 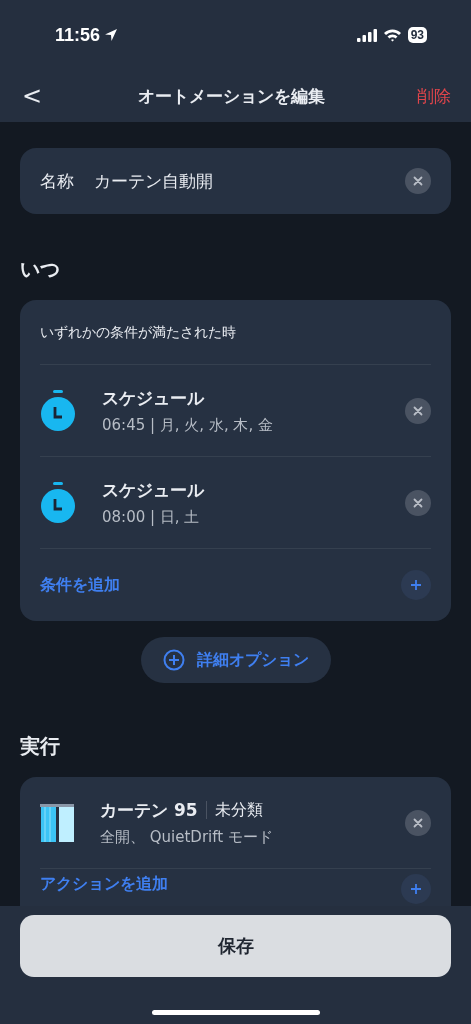 I want to click on add-action-link: アクションを追加, so click(x=104, y=884).